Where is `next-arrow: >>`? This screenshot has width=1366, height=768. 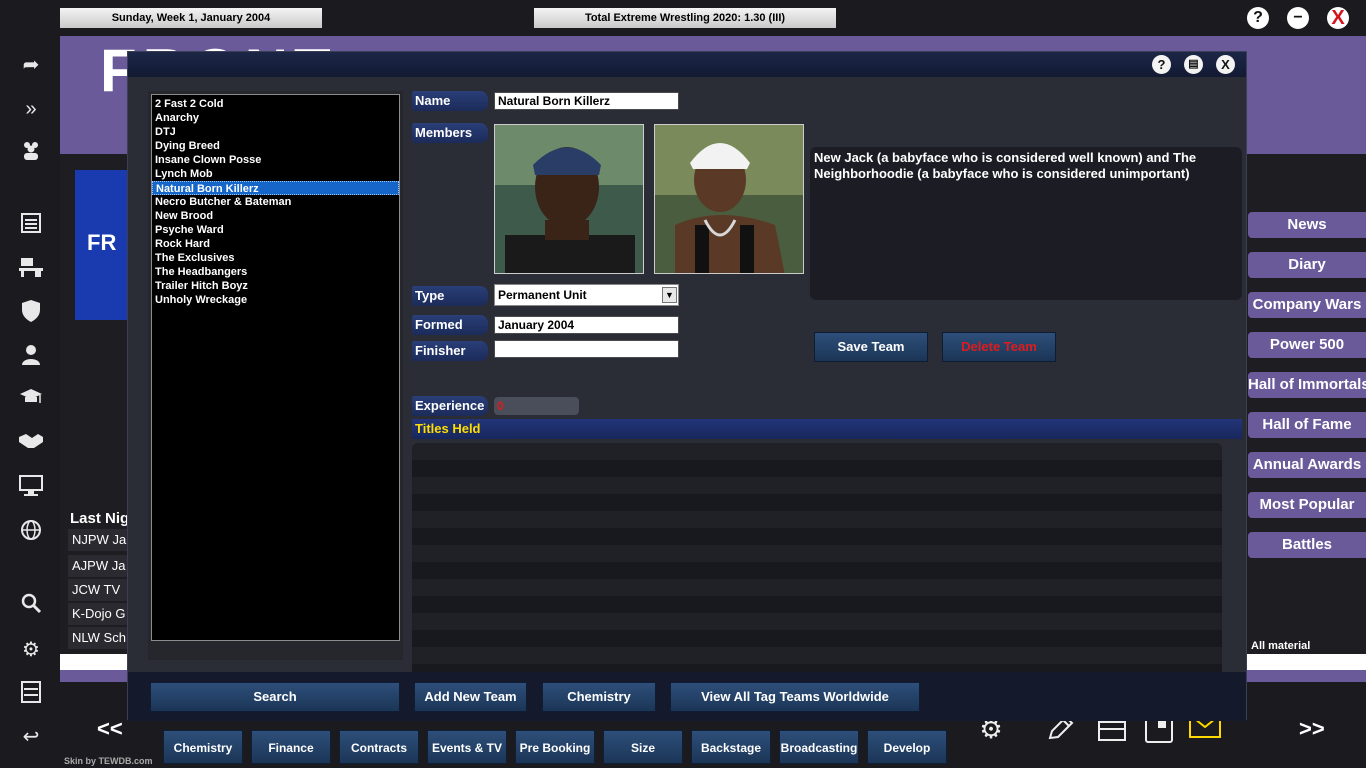 next-arrow: >> is located at coordinates (1312, 729).